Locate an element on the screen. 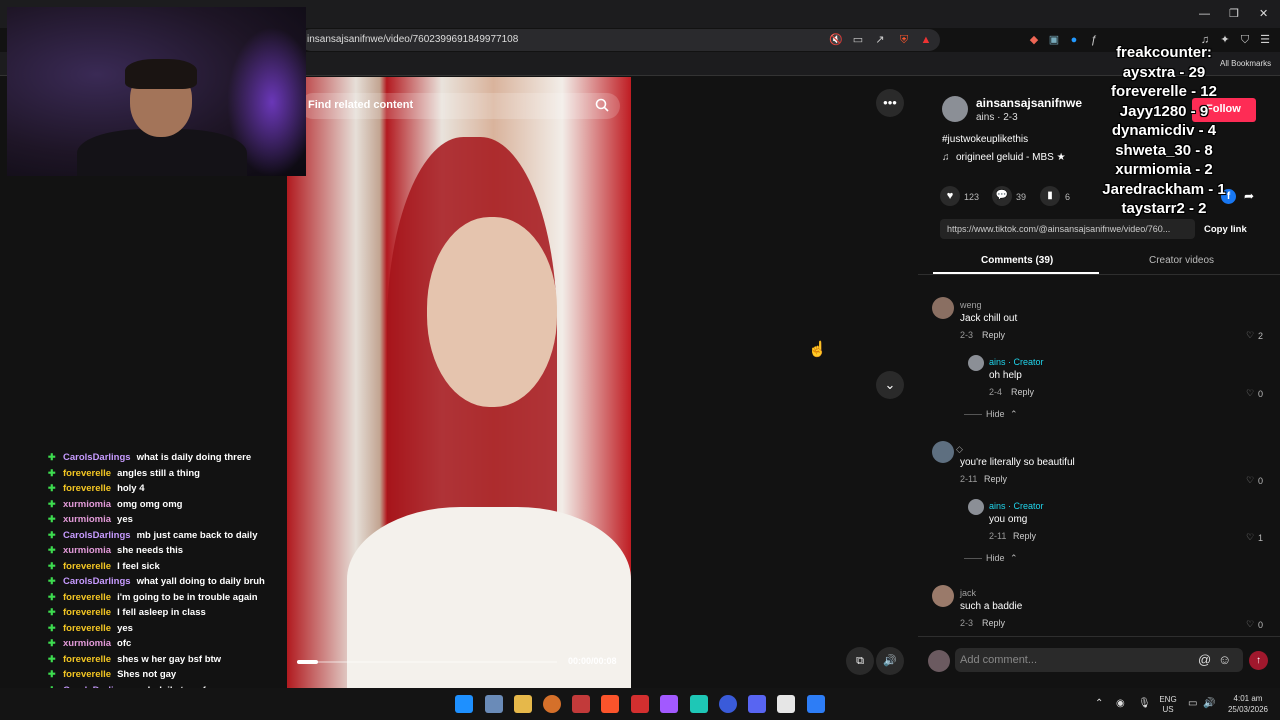 The width and height of the screenshot is (1280, 720). menu-icon: ☰ is located at coordinates (1265, 40).